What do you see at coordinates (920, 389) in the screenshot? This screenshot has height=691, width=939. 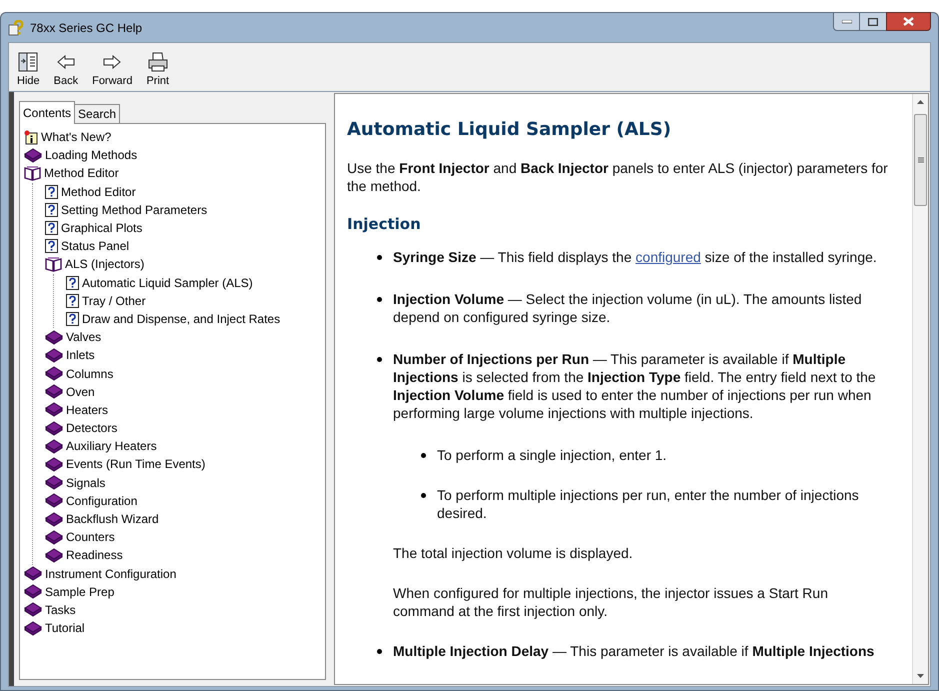 I see `scrollbar` at bounding box center [920, 389].